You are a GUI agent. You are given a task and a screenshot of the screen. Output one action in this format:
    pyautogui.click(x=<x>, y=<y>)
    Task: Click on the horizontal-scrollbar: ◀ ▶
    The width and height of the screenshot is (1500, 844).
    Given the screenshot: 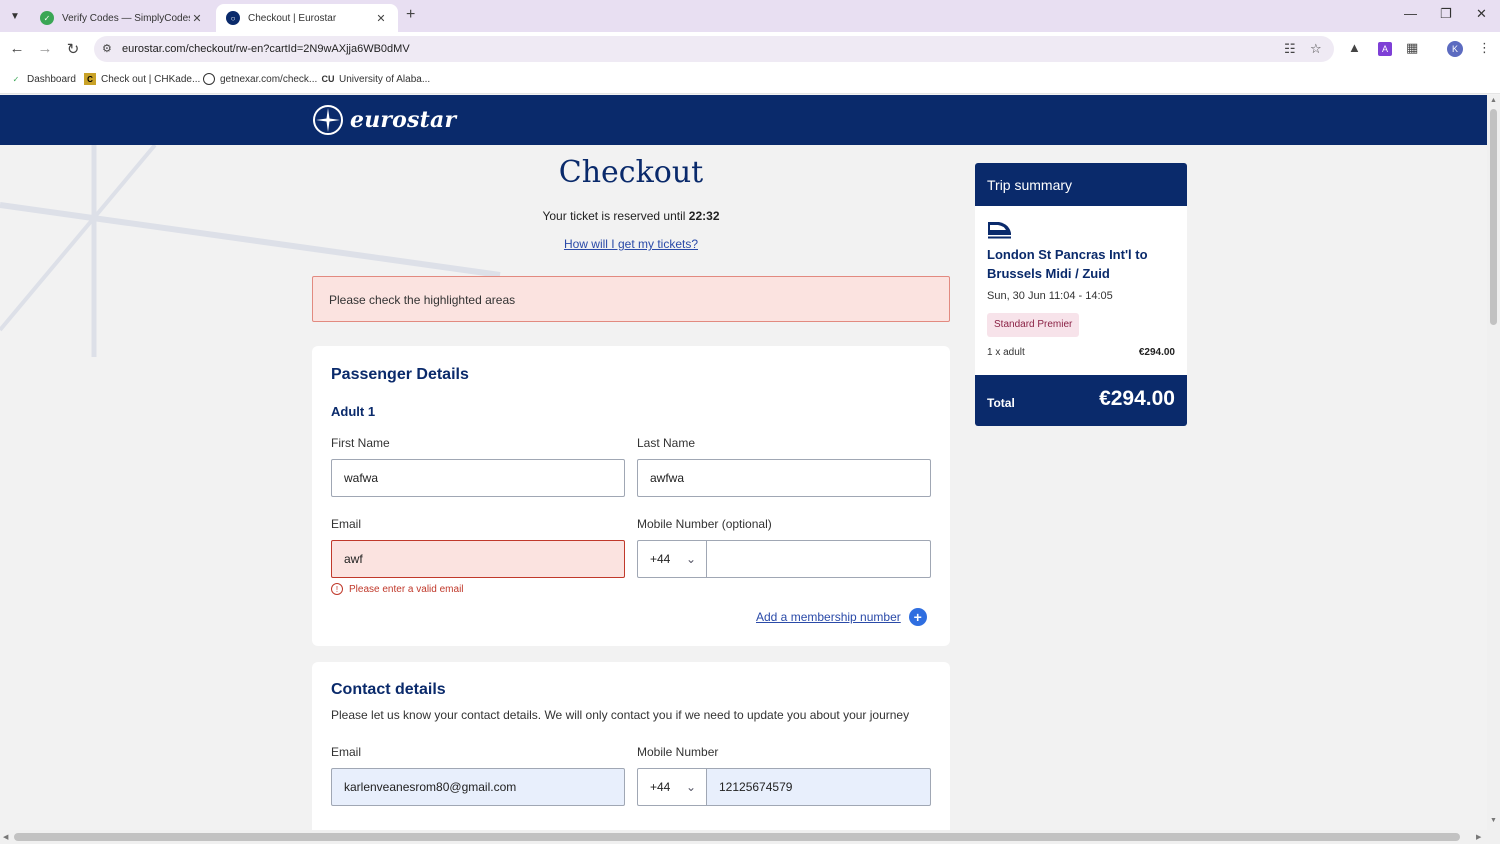 What is the action you would take?
    pyautogui.click(x=750, y=837)
    